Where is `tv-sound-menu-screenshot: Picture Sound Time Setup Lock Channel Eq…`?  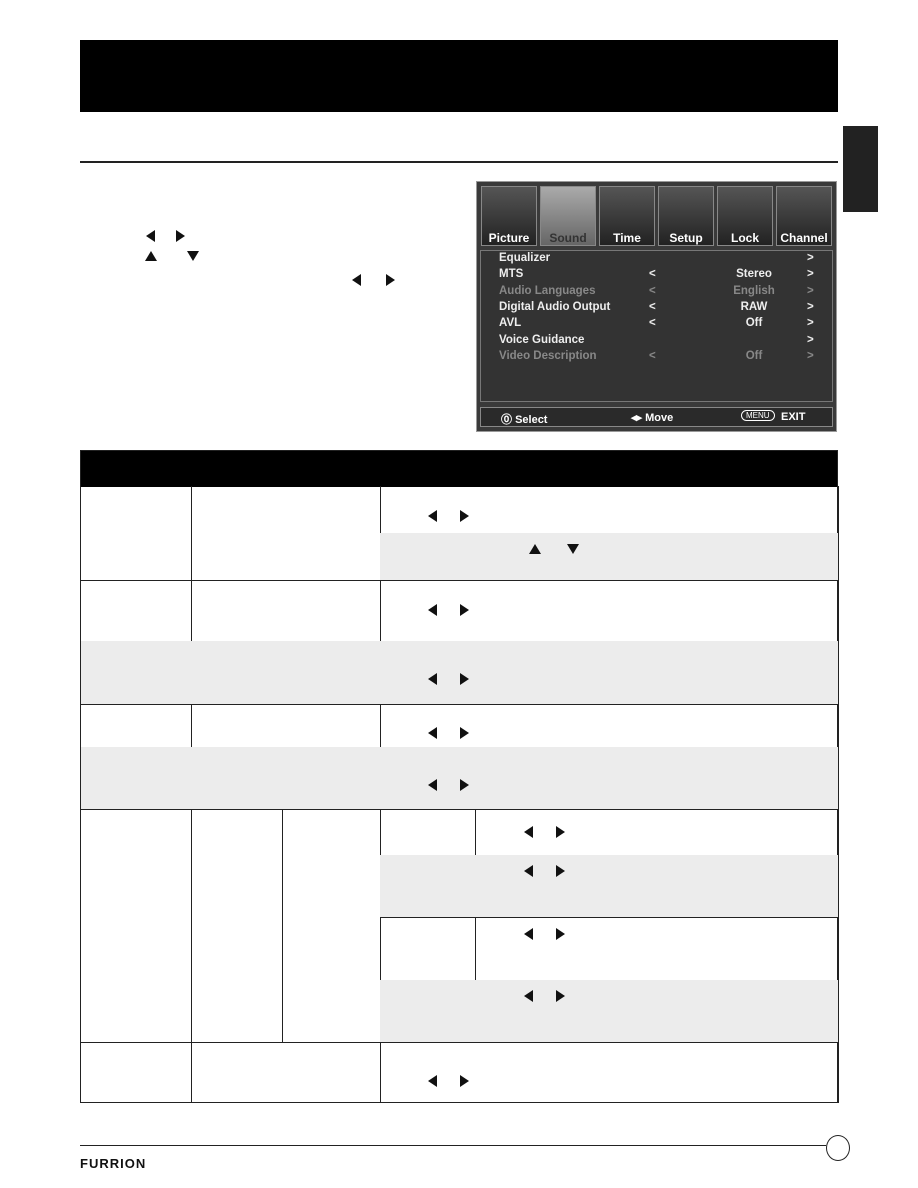
tv-sound-menu-screenshot: Picture Sound Time Setup Lock Channel Eq… is located at coordinates (656, 306).